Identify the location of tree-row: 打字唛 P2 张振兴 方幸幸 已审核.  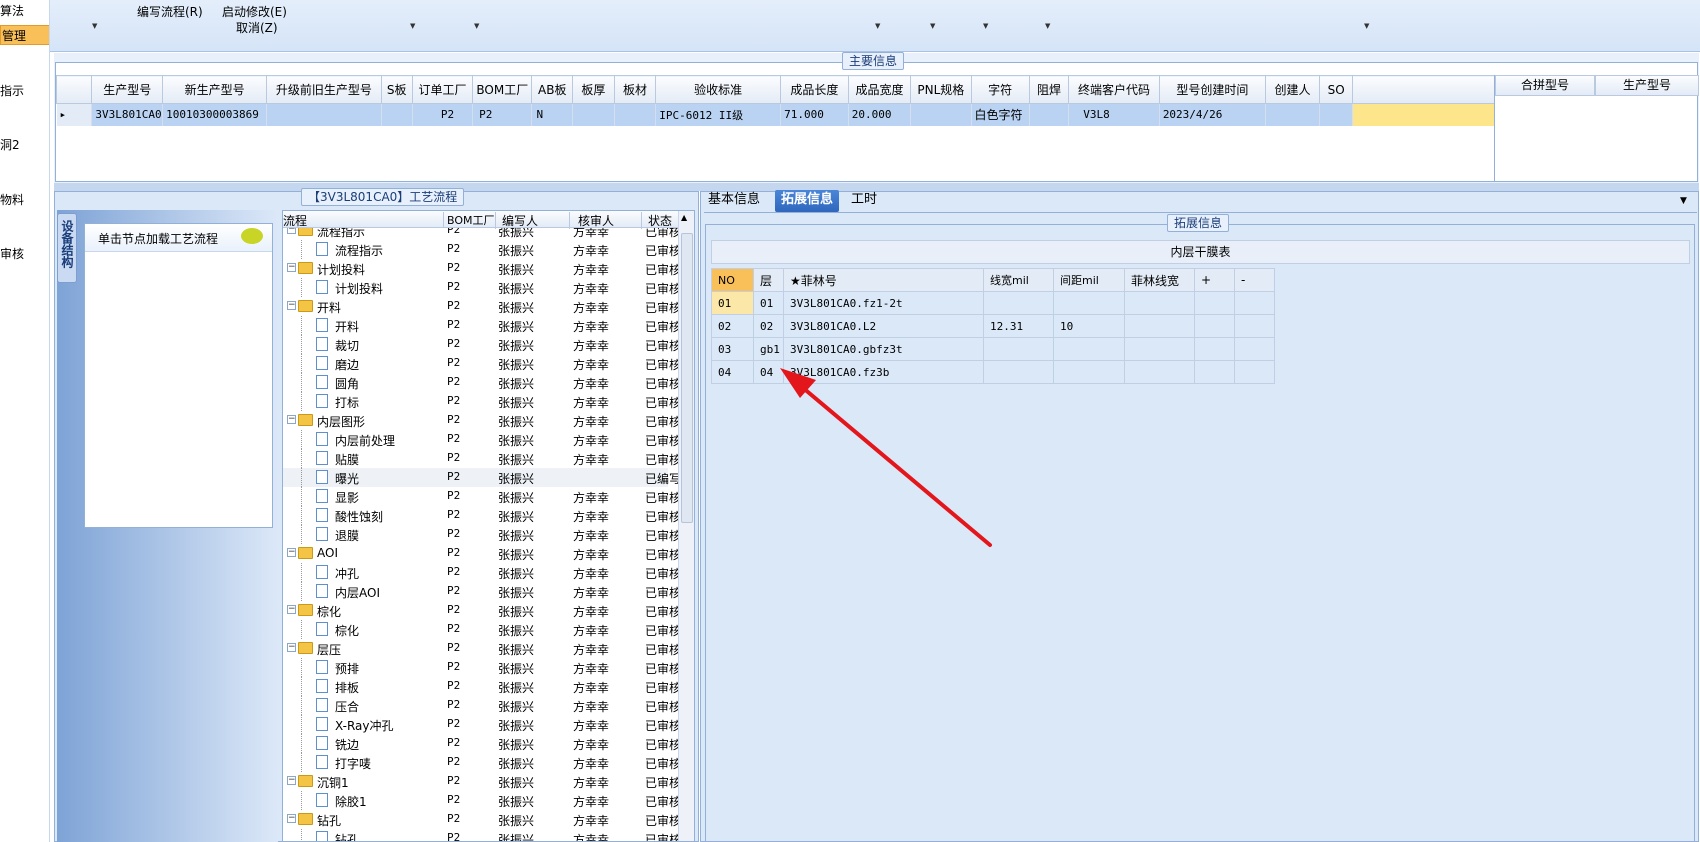
(480, 762).